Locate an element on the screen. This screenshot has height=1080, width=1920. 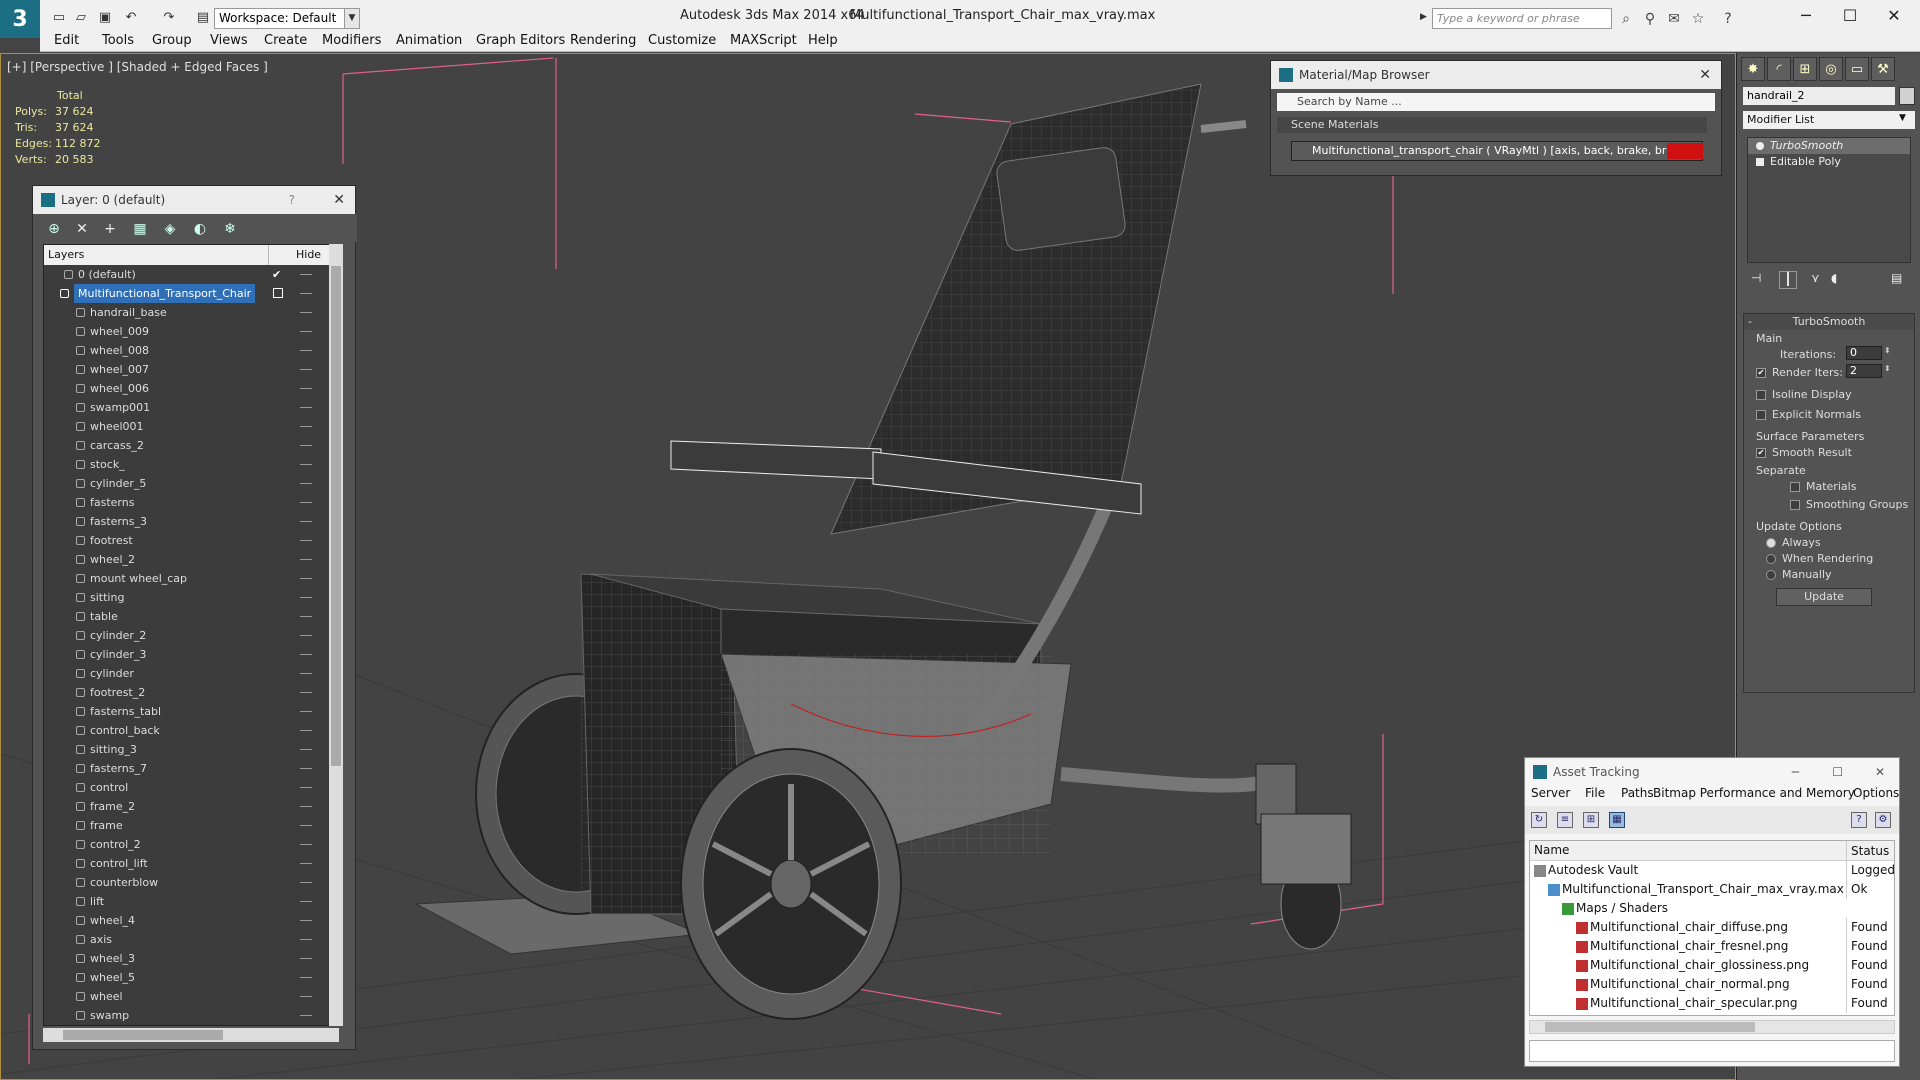
chevron-down-icon: ▼ is located at coordinates (1902, 118).